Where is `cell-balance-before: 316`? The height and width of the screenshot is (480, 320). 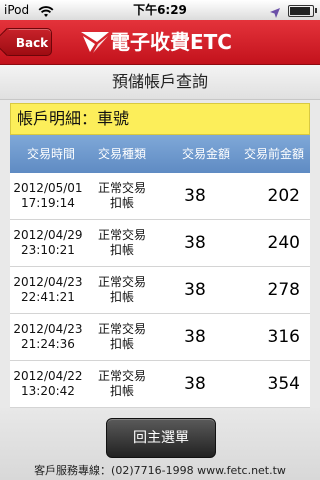
cell-balance-before: 316 is located at coordinates (271, 337).